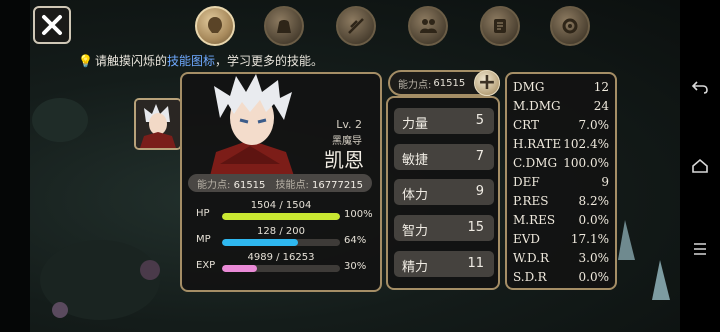 Image resolution: width=720 pixels, height=332 pixels. What do you see at coordinates (529, 87) in the screenshot?
I see `stat-key: DMG` at bounding box center [529, 87].